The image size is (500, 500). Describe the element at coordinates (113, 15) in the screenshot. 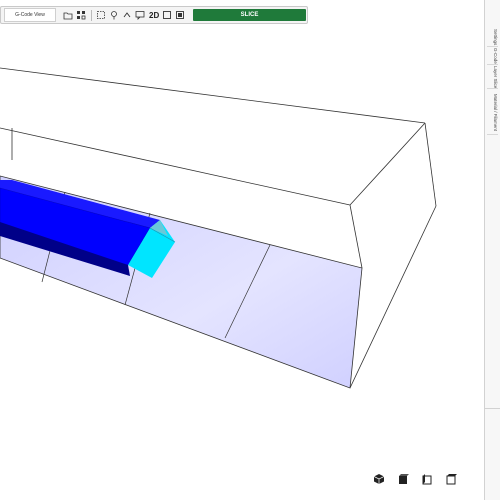

I see `pin-icon` at that location.